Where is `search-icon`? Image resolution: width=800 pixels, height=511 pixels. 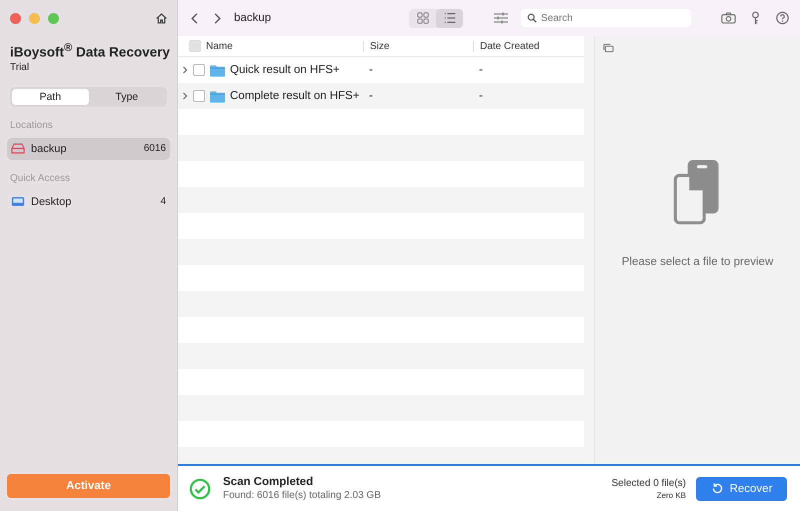 search-icon is located at coordinates (532, 18).